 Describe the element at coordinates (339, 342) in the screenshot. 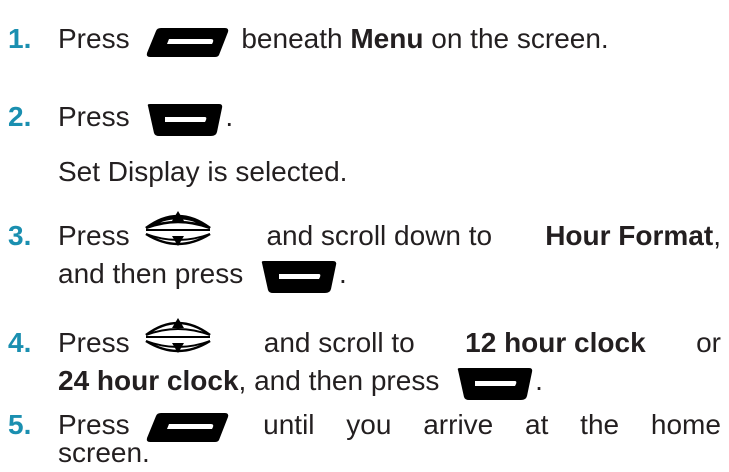

I see `step-text: and scroll to` at that location.